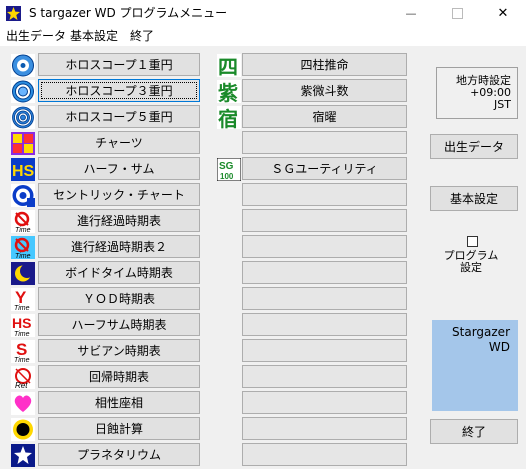 The height and width of the screenshot is (469, 526). I want to click on yod-time-icon: Y Time, so click(23, 299).